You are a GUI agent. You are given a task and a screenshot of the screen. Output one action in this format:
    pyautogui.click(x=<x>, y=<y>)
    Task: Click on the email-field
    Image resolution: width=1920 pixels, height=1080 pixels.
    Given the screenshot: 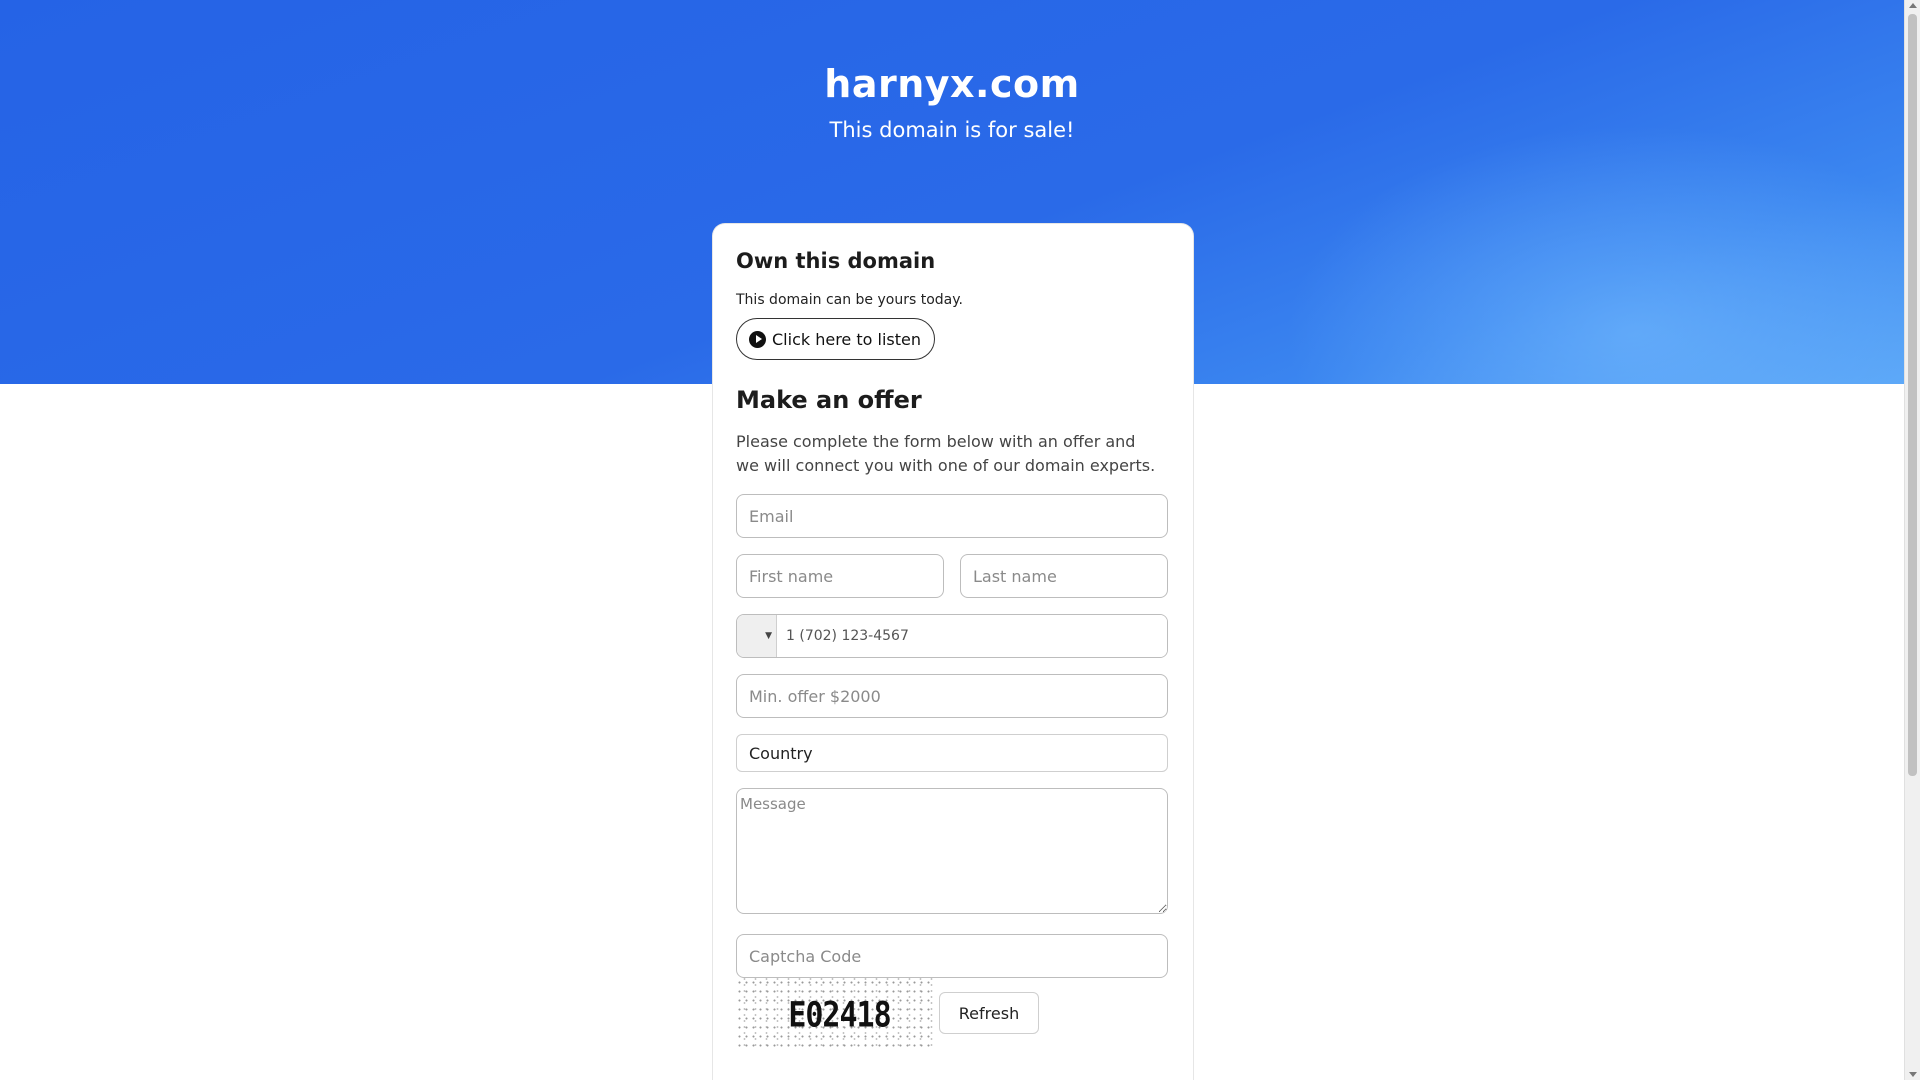 What is the action you would take?
    pyautogui.click(x=952, y=516)
    